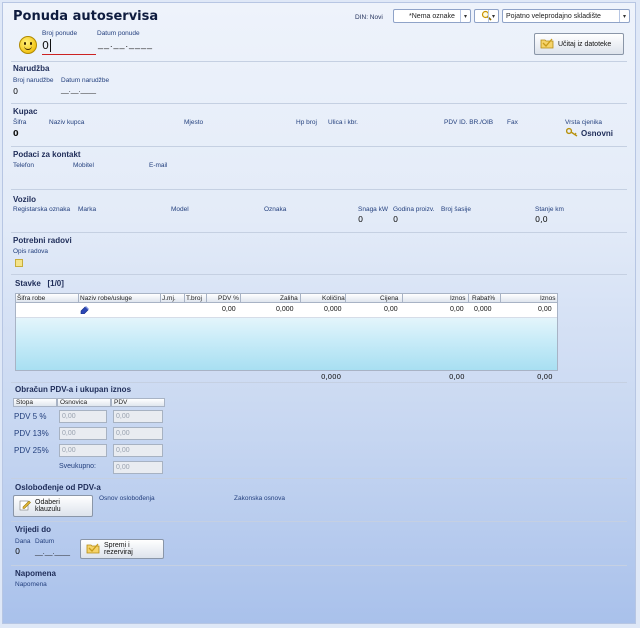 The height and width of the screenshot is (628, 640). I want to click on telefon-label: Telefon, so click(23, 165).